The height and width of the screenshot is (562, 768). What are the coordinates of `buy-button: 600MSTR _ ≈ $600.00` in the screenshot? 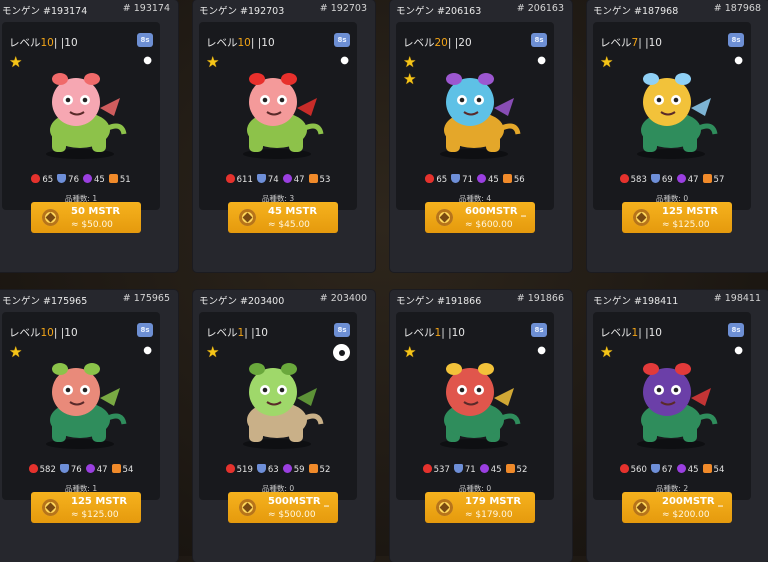 It's located at (480, 217).